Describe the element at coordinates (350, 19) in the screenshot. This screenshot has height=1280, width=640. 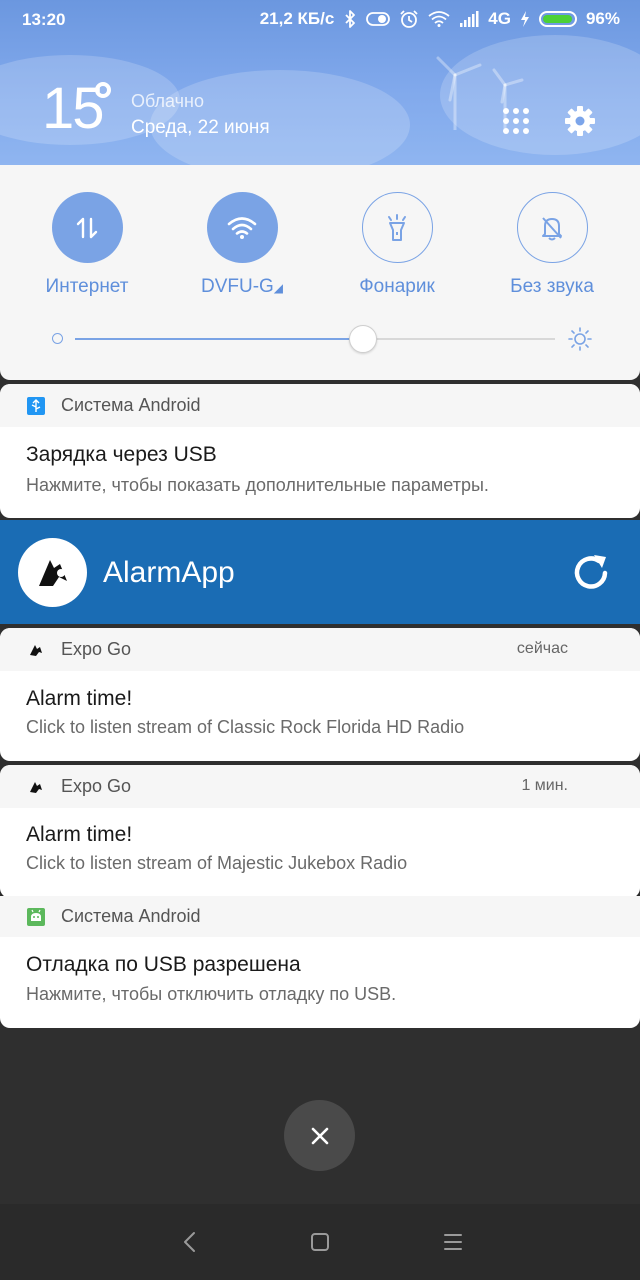
I see `bluetooth-icon` at that location.